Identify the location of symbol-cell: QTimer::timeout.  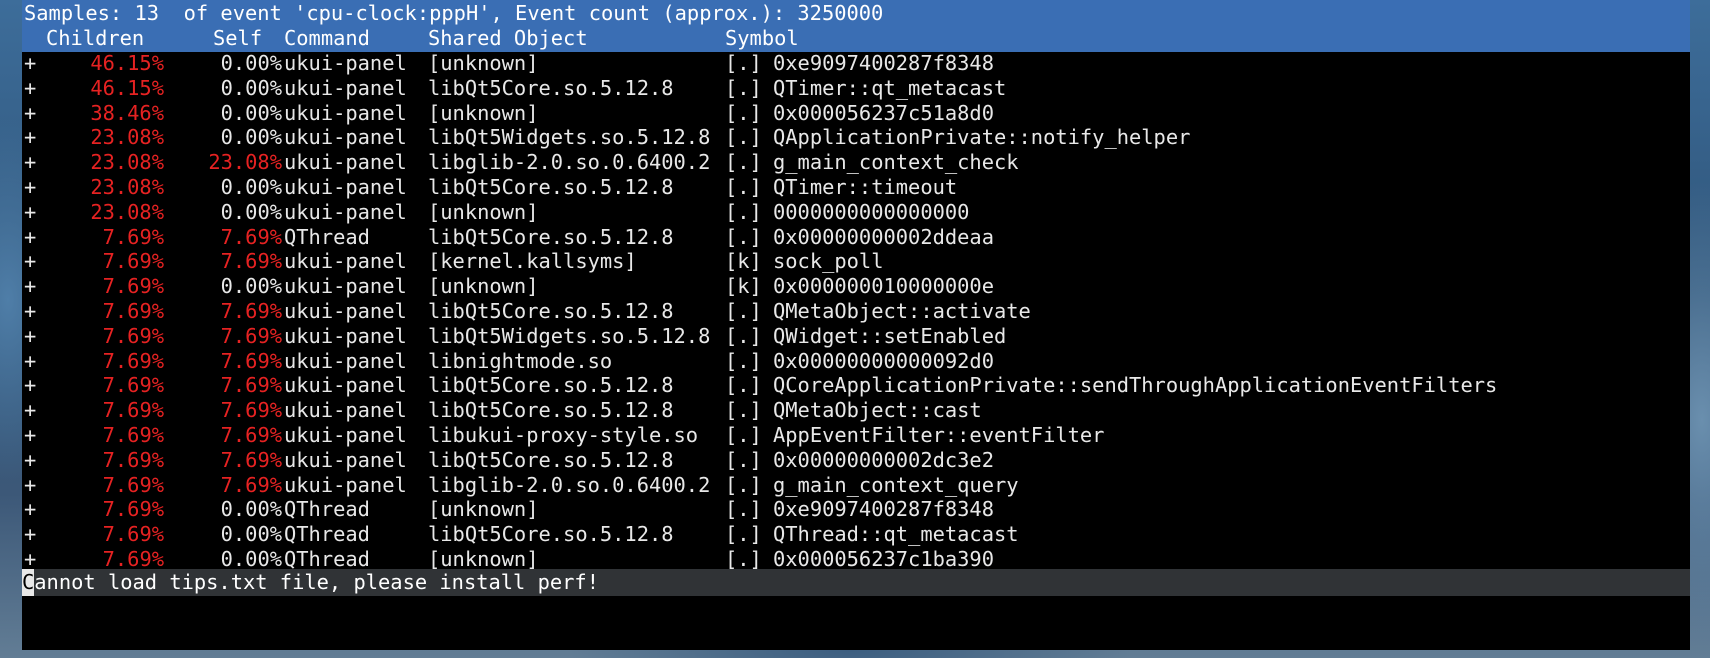
(865, 187).